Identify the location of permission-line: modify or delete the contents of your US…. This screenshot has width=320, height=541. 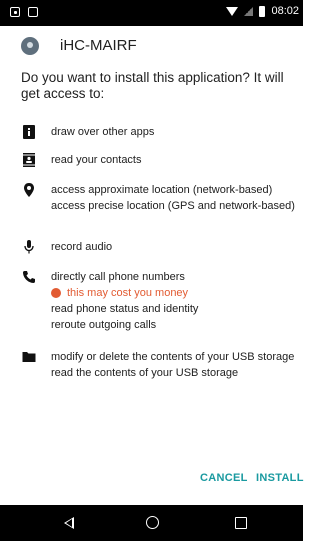
(173, 357).